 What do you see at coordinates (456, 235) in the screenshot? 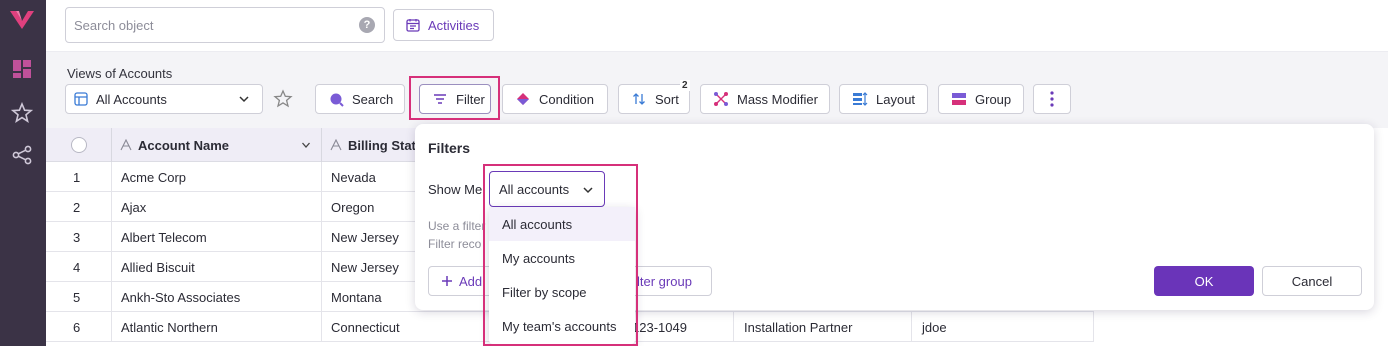
I see `filters-help-text: Use a filter Filter reco` at bounding box center [456, 235].